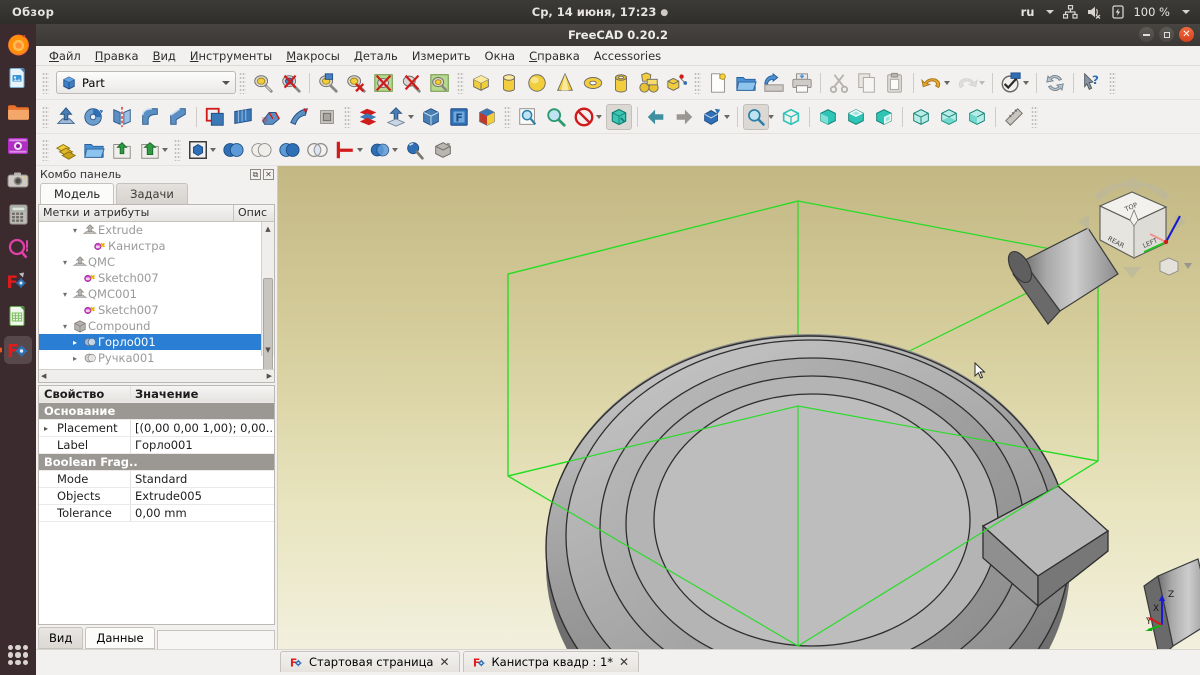 Image resolution: width=1200 pixels, height=675 pixels. I want to click on float-panel-button: ⧉, so click(255, 174).